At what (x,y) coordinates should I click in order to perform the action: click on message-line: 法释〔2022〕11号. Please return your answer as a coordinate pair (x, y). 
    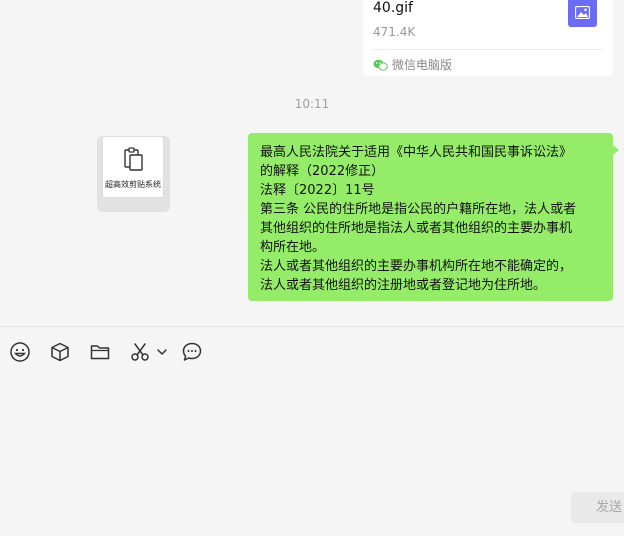
    Looking at the image, I should click on (317, 190).